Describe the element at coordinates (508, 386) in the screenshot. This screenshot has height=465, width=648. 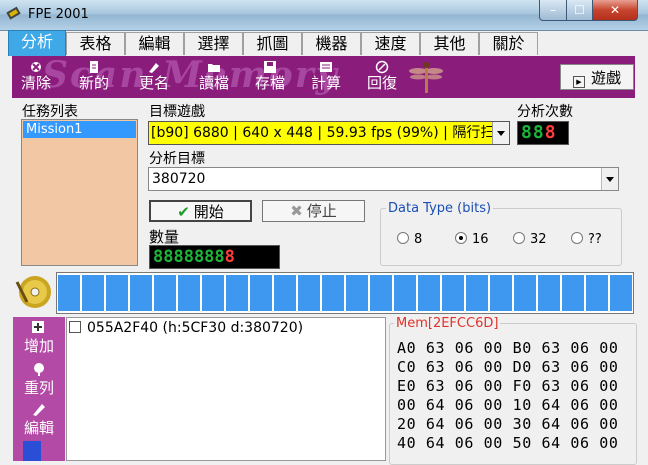
I see `memory-line: E0 63 06 00 F0 63 06 00` at that location.